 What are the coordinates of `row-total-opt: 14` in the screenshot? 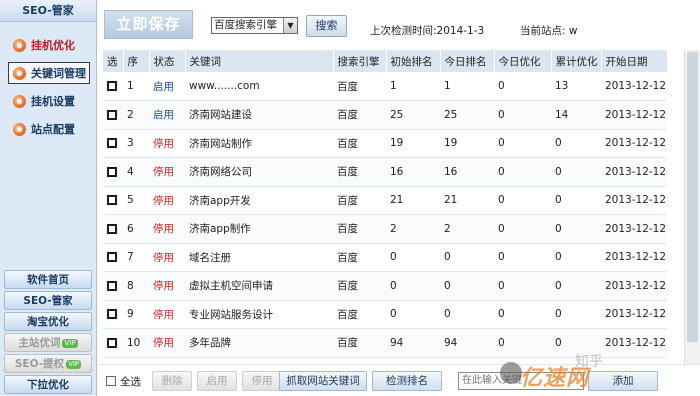 It's located at (562, 114).